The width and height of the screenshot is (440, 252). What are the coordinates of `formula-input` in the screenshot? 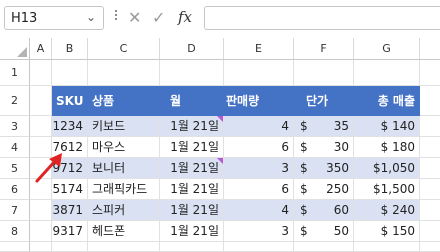 It's located at (322, 18).